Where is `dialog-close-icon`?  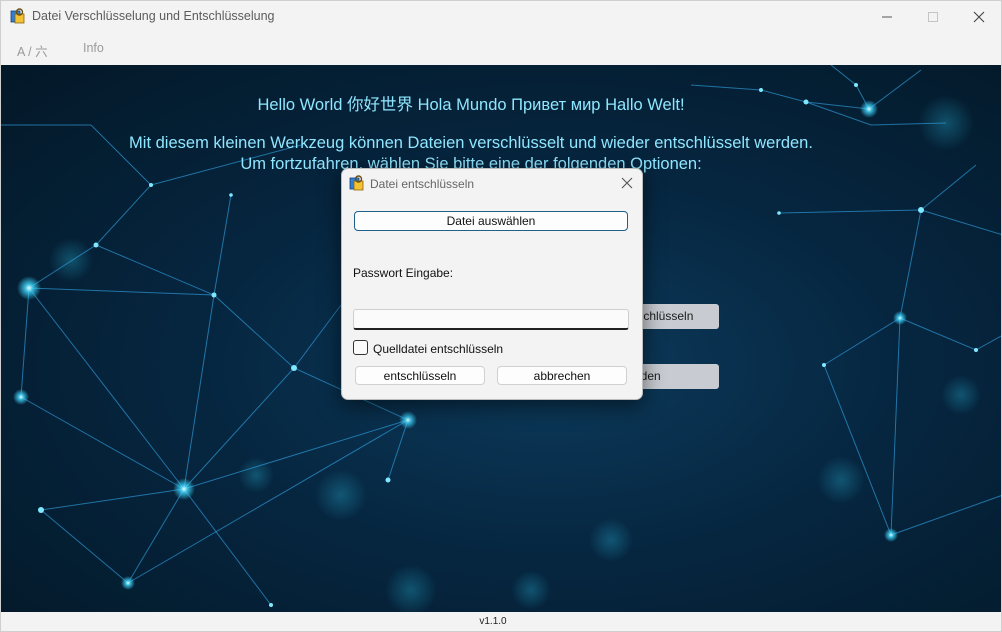
dialog-close-icon is located at coordinates (627, 183).